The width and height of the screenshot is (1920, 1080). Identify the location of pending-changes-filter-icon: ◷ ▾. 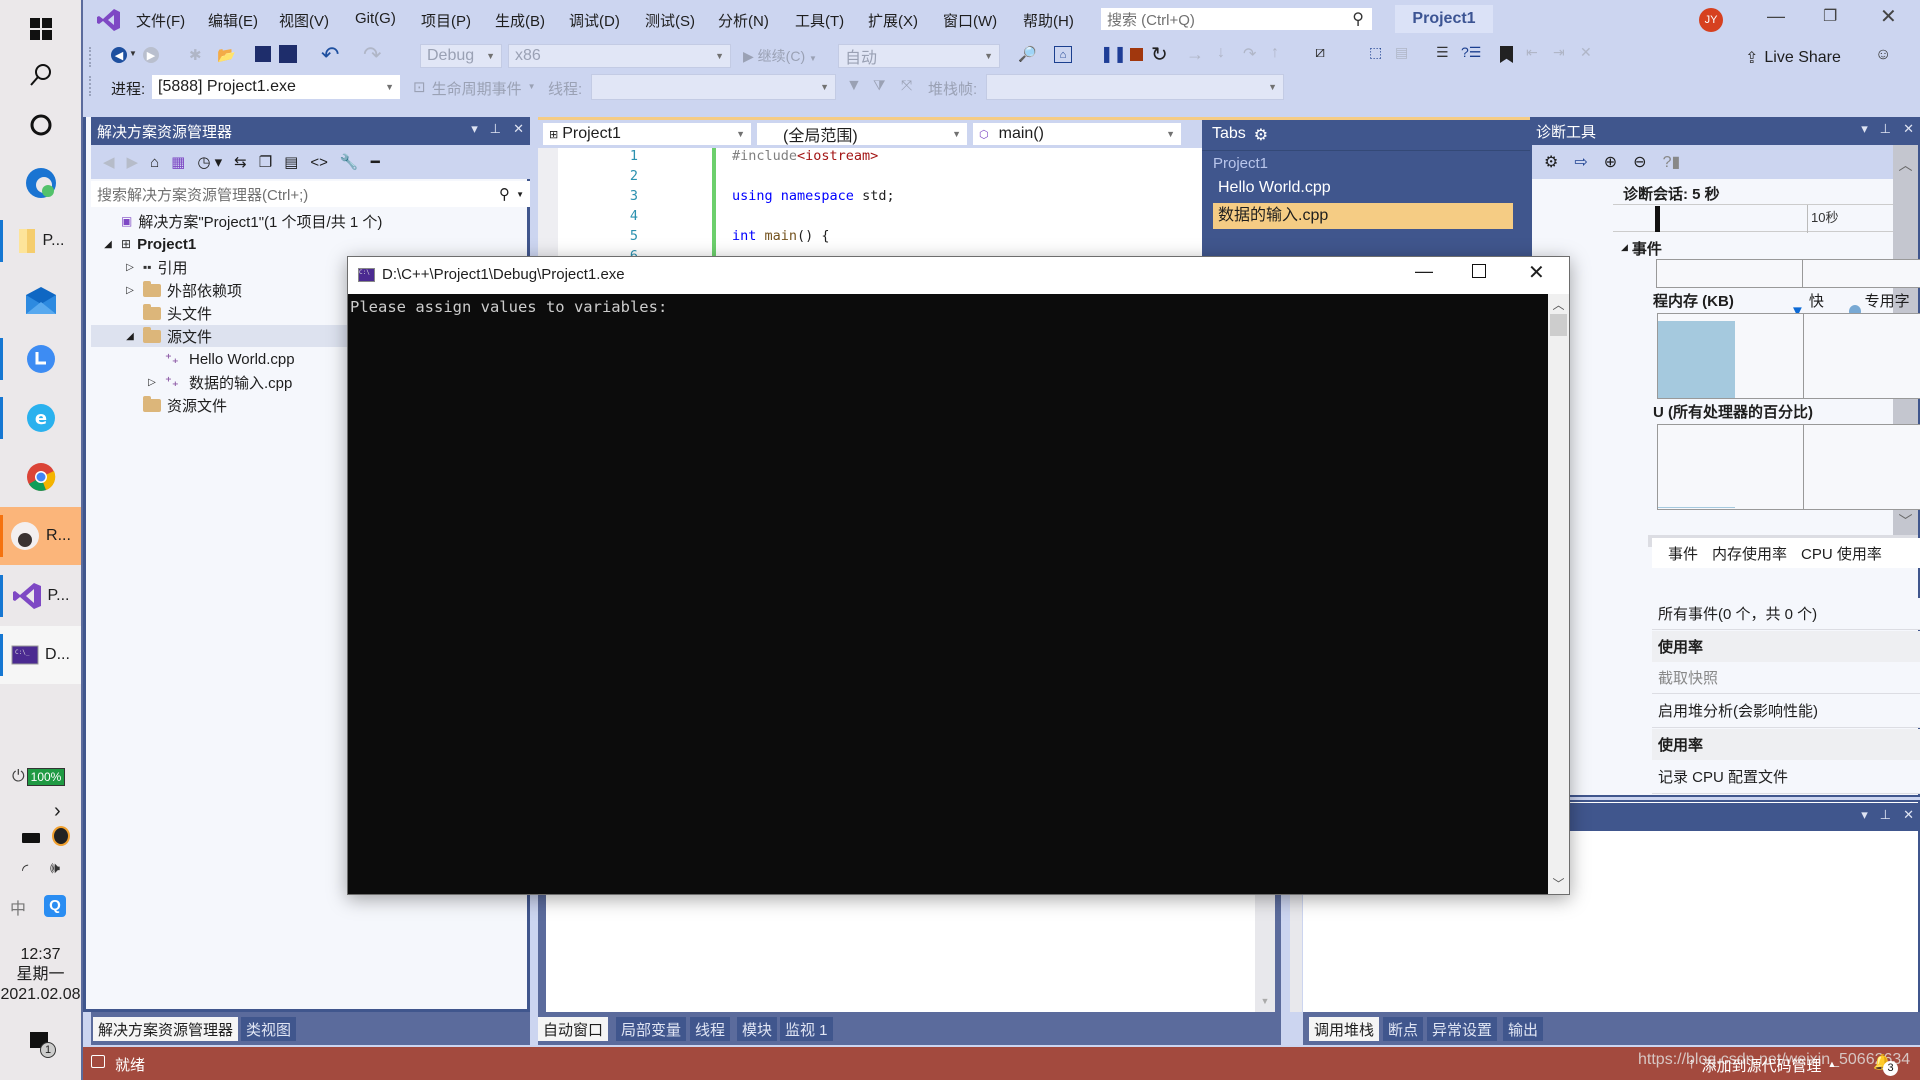
(209, 162).